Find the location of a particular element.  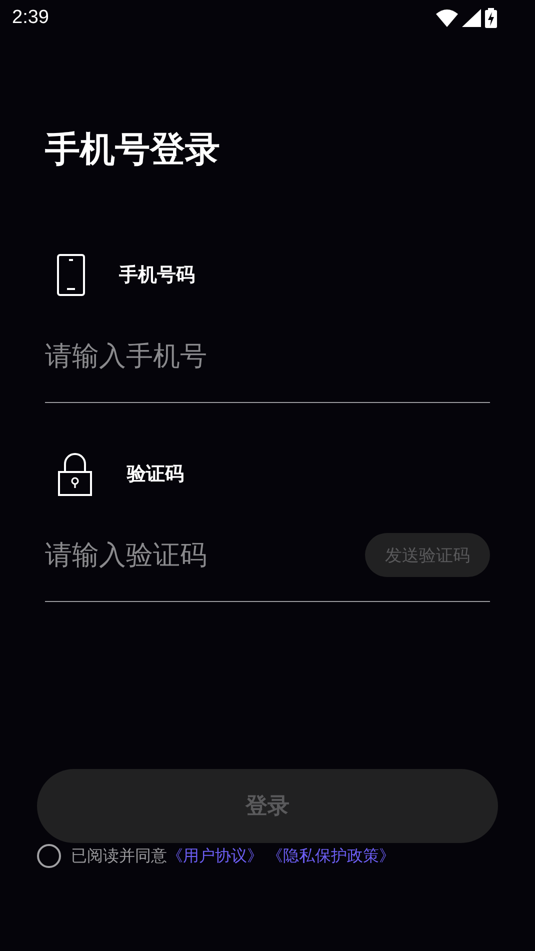

battery-icon is located at coordinates (491, 18).